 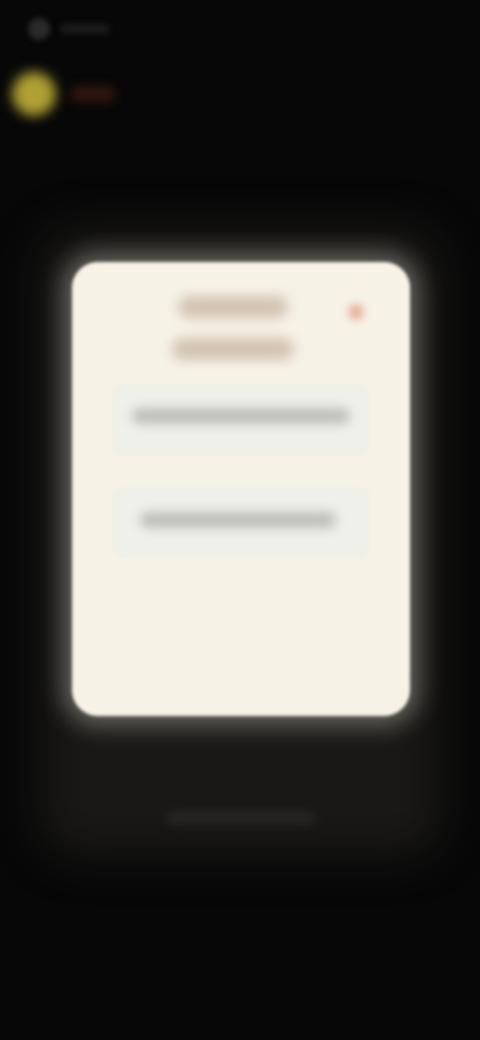 I want to click on top-bar, so click(x=78, y=29).